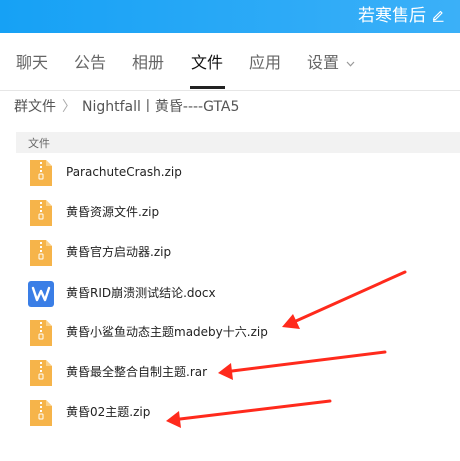 This screenshot has width=460, height=461. Describe the element at coordinates (231, 294) in the screenshot. I see `file-row: 黄昏RID崩溃测试结论.docx` at that location.